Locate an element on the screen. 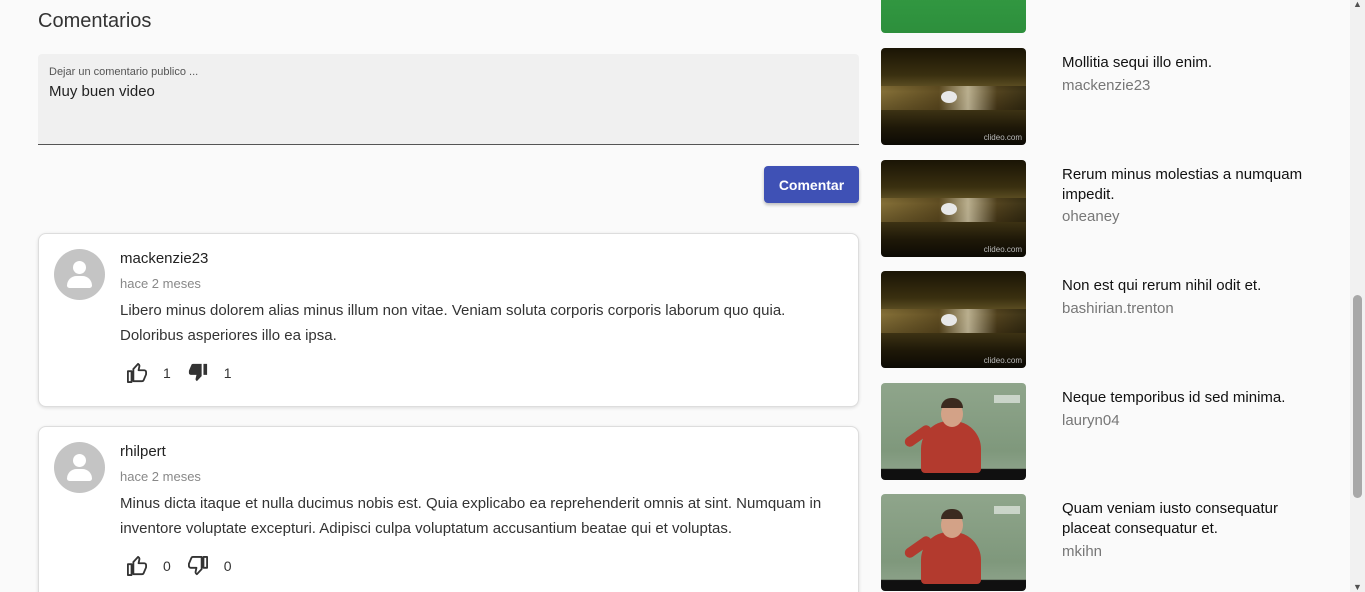  like-count: 1 is located at coordinates (167, 373).